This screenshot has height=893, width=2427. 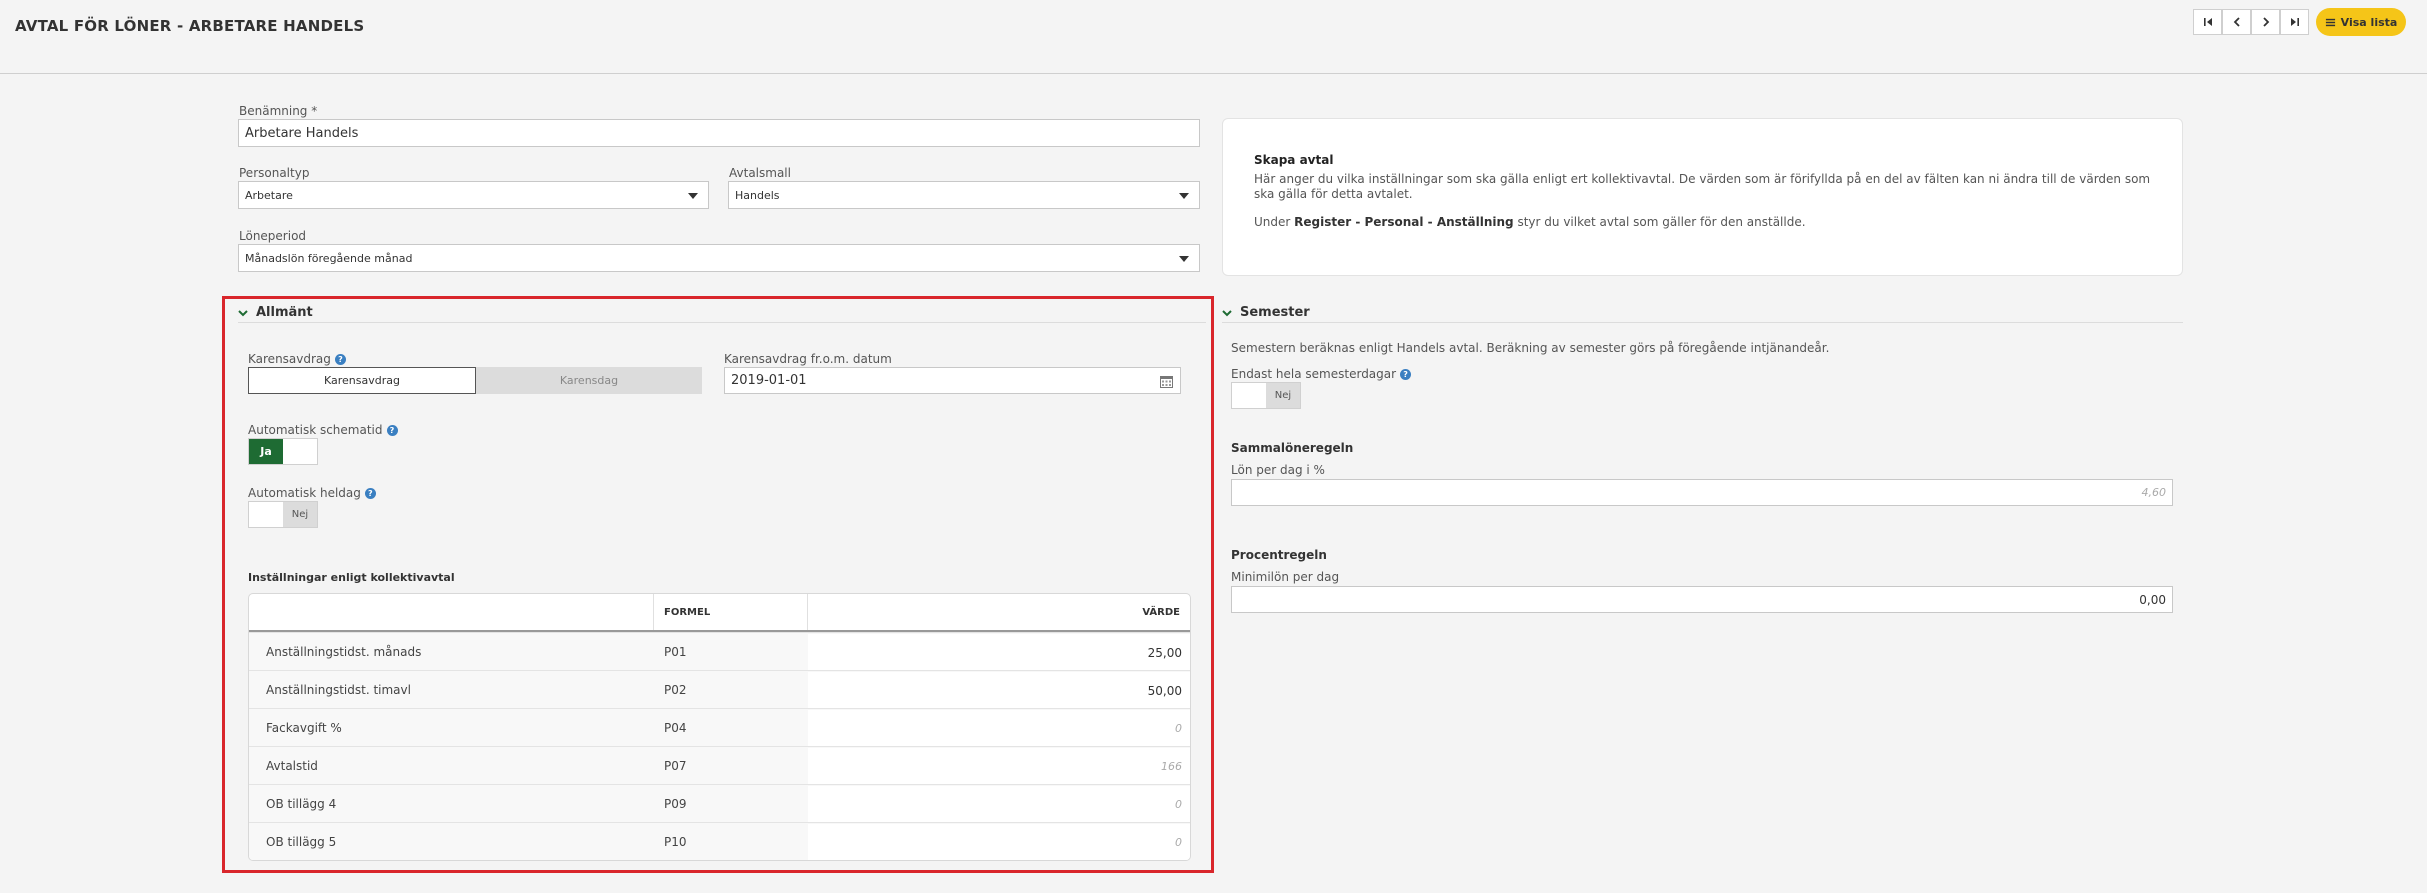 What do you see at coordinates (757, 195) in the screenshot?
I see `avtalsmall-value: Handels` at bounding box center [757, 195].